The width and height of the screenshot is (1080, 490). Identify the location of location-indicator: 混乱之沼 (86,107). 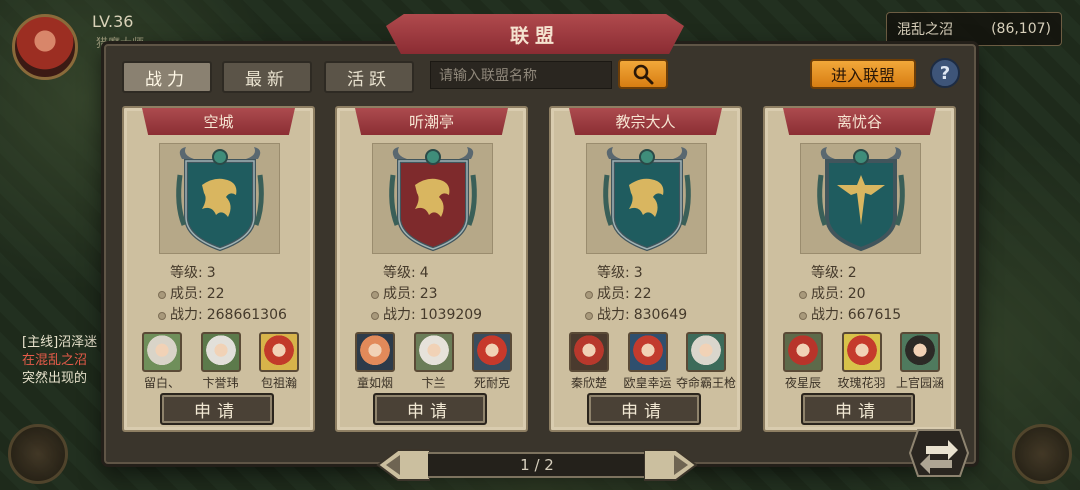
(974, 29).